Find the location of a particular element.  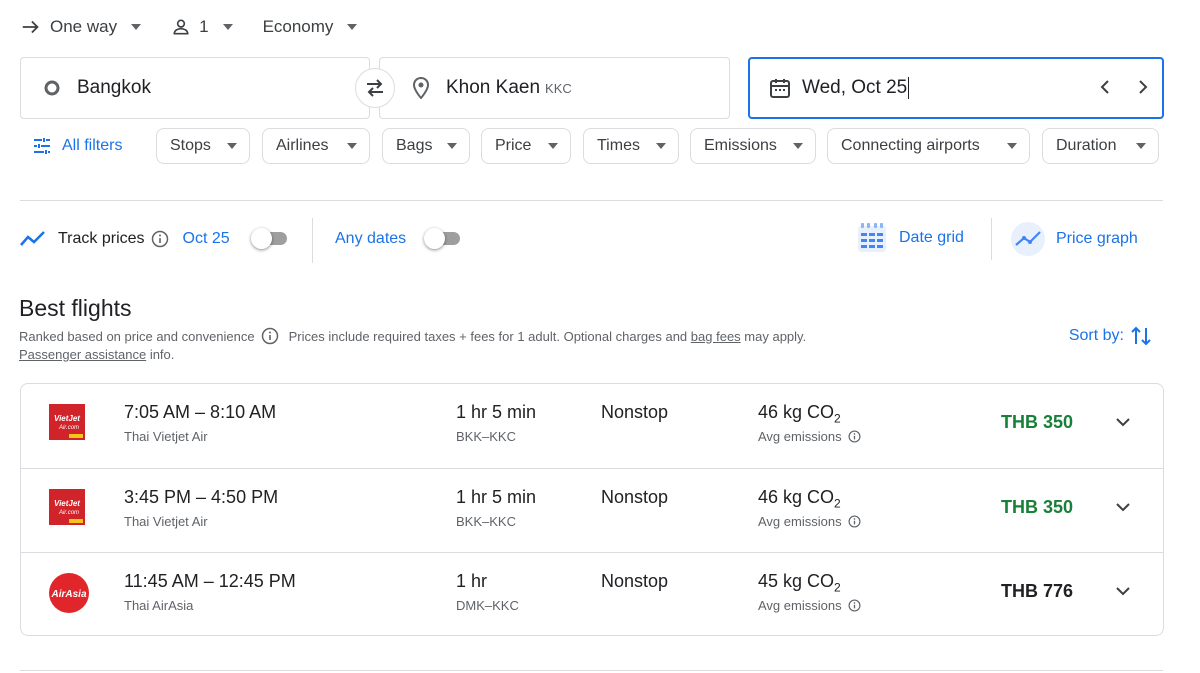

assistance-note: Passenger assistance info. is located at coordinates (96, 354).